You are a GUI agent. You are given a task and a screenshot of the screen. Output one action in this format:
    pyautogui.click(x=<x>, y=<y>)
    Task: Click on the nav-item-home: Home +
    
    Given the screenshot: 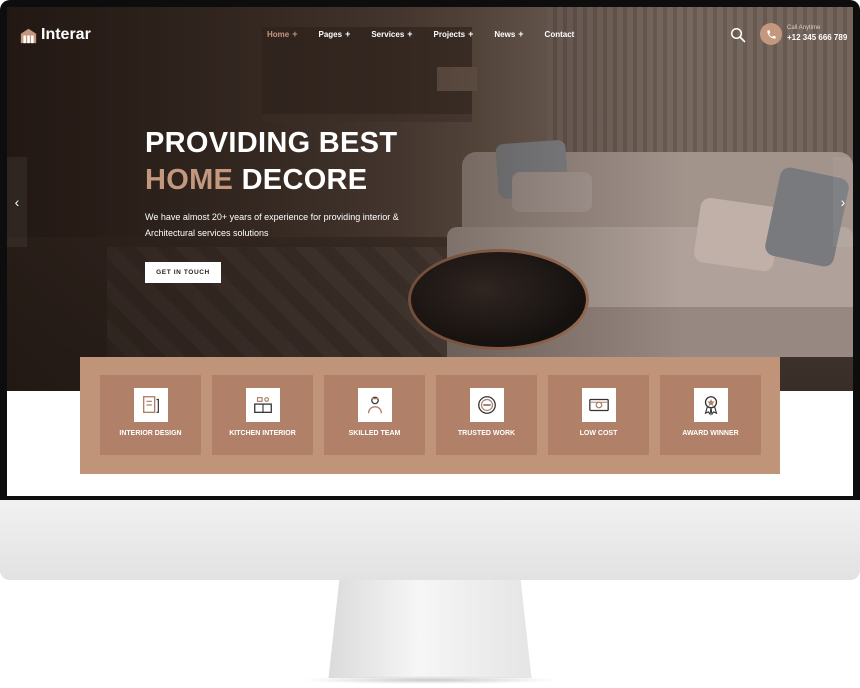 What is the action you would take?
    pyautogui.click(x=282, y=34)
    